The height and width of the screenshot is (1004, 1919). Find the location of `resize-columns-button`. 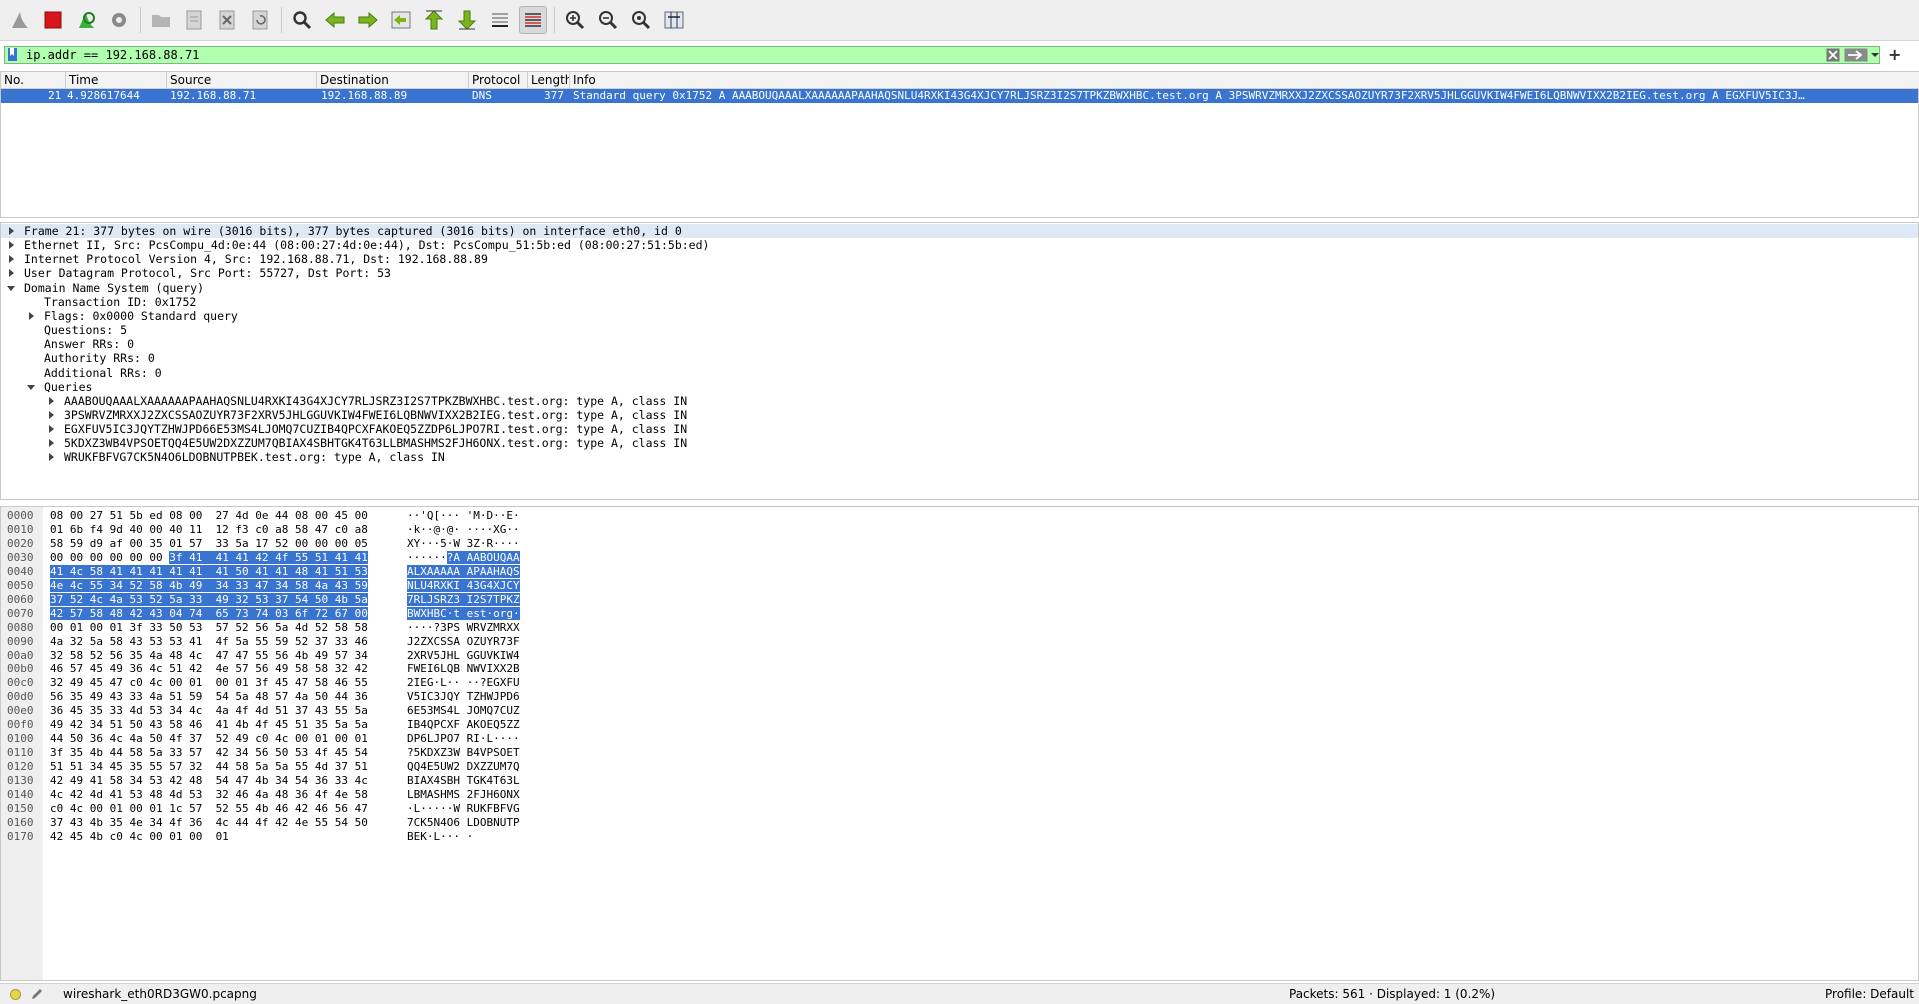

resize-columns-button is located at coordinates (674, 20).